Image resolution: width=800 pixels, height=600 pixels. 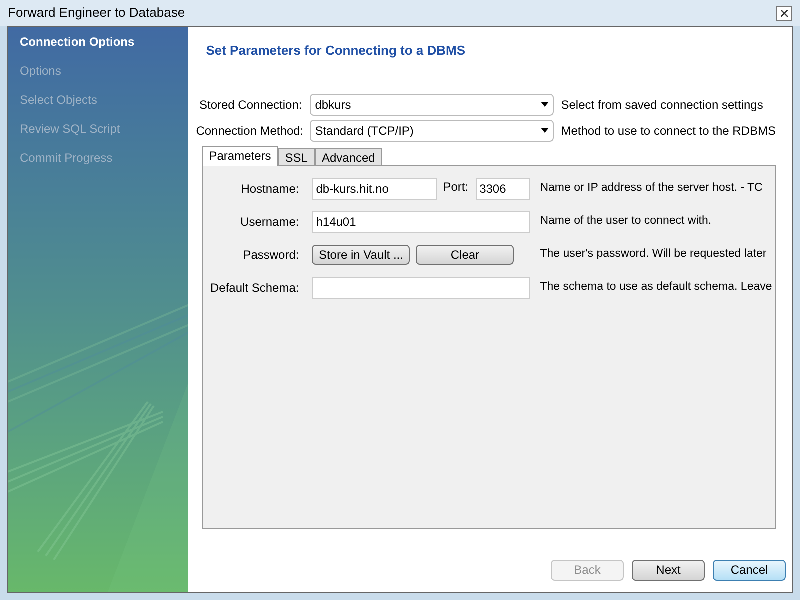 What do you see at coordinates (651, 188) in the screenshot?
I see `field-description: Name or IP address of the server host. - TC` at bounding box center [651, 188].